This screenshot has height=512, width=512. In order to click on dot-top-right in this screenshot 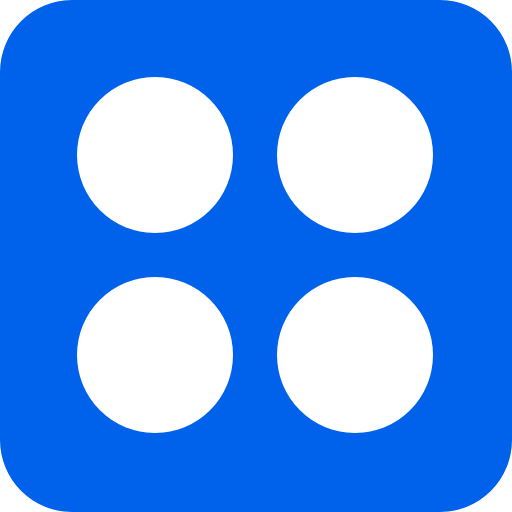, I will do `click(355, 155)`.